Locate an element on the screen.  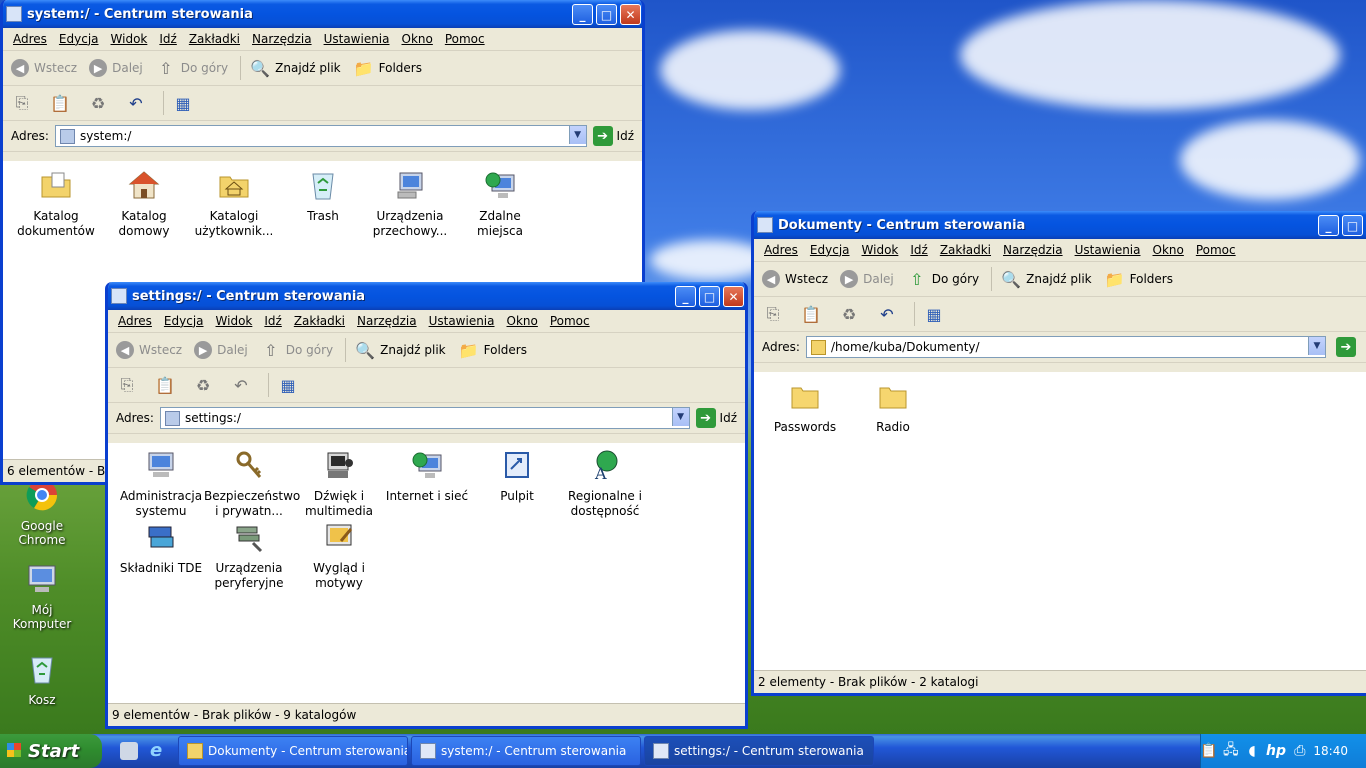
taskbar-item-dokumenty: Dokumenty - Centrum sterowania is located at coordinates (293, 751).